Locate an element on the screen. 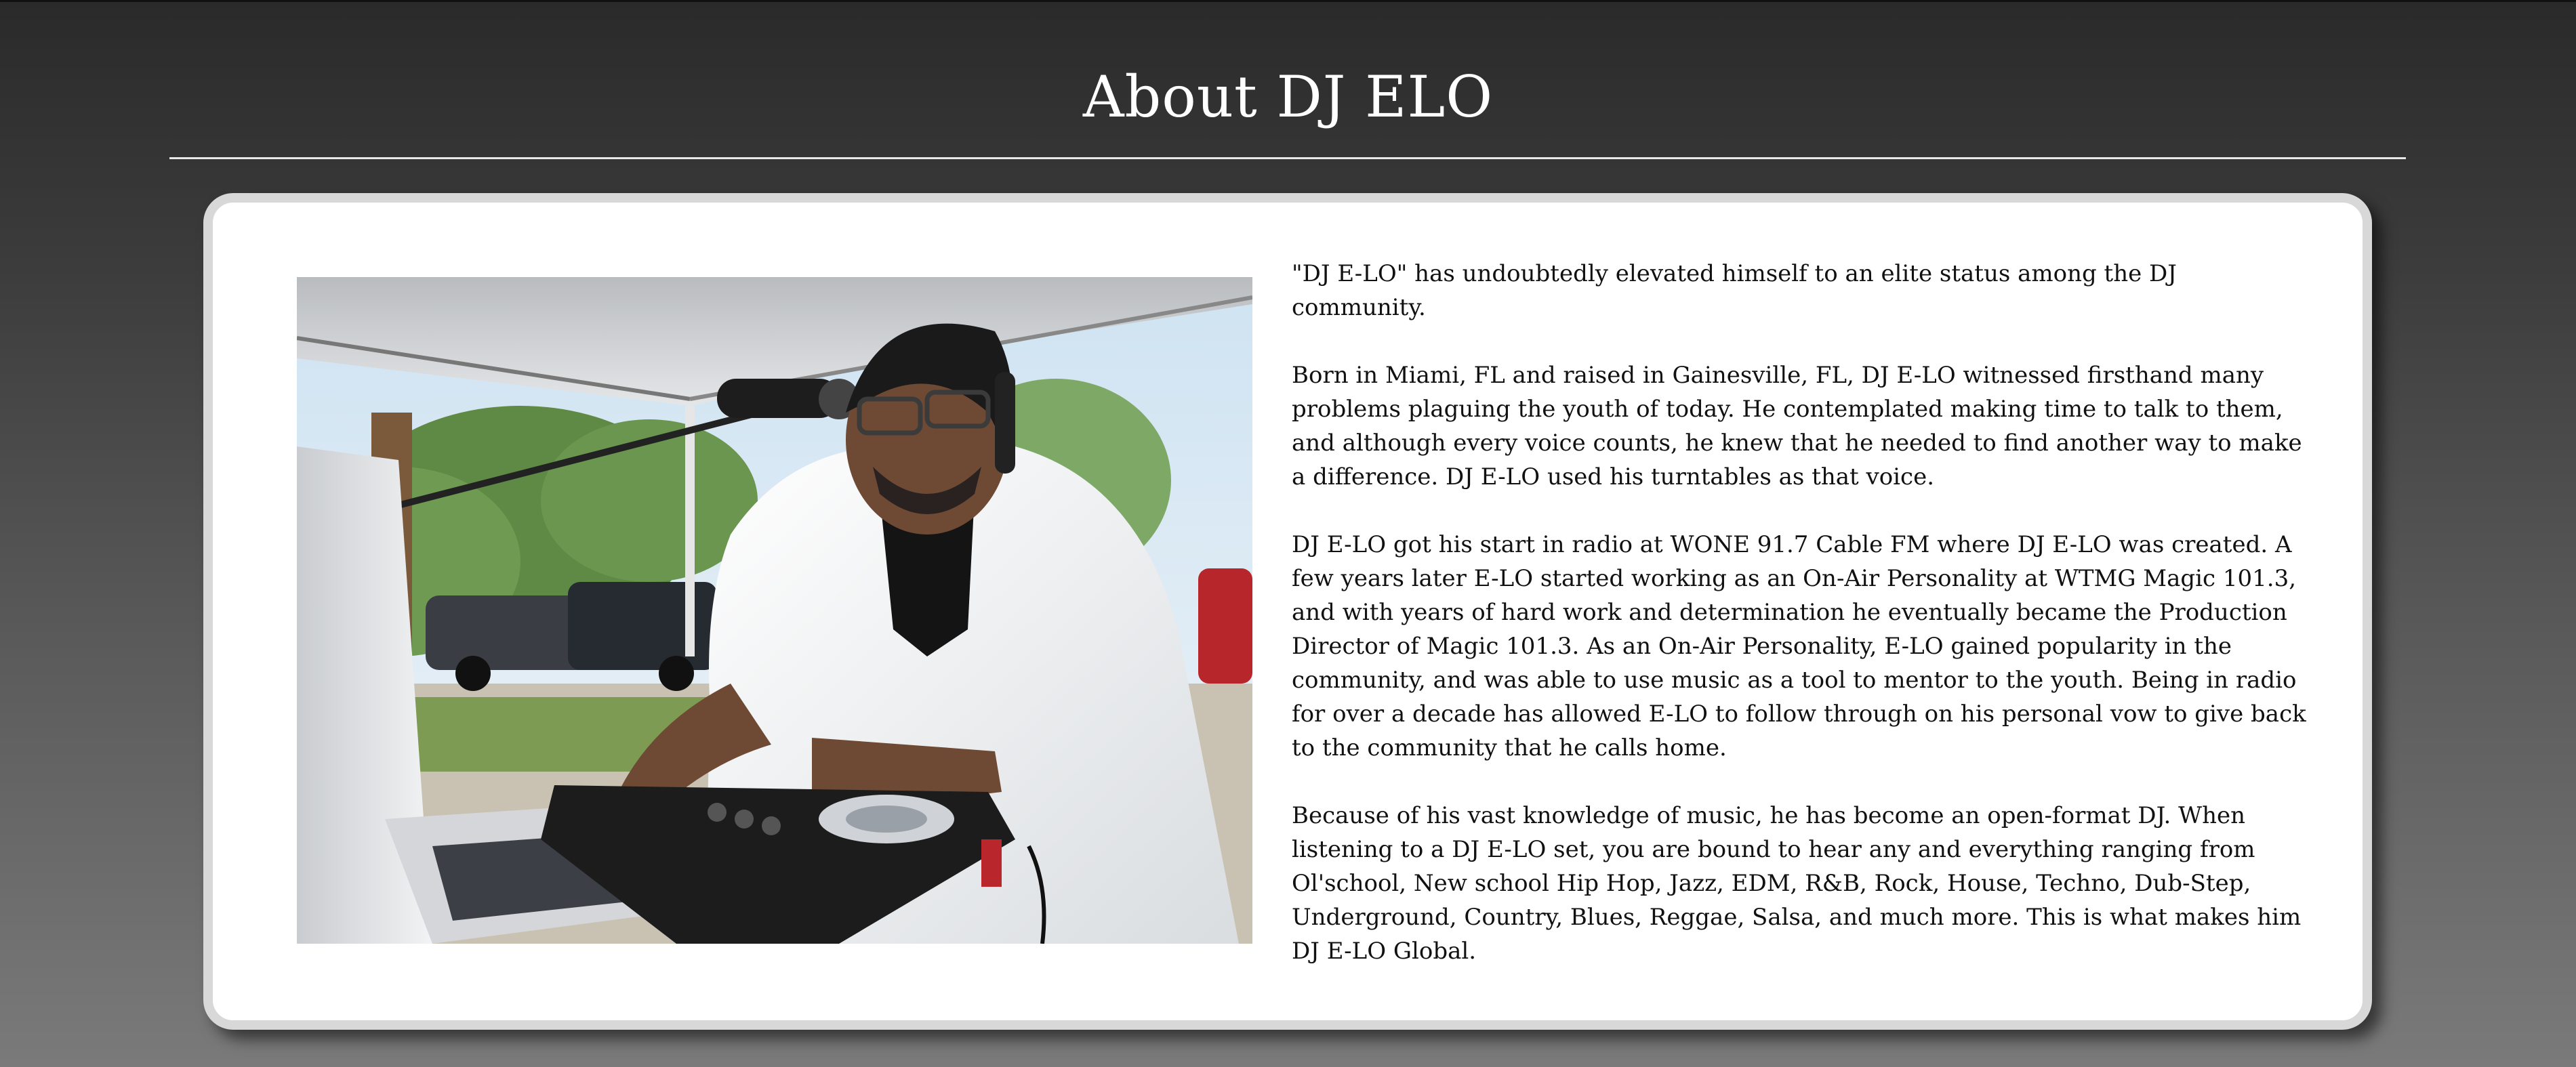 Image resolution: width=2576 pixels, height=1067 pixels. page-title: About DJ ELO is located at coordinates (1288, 97).